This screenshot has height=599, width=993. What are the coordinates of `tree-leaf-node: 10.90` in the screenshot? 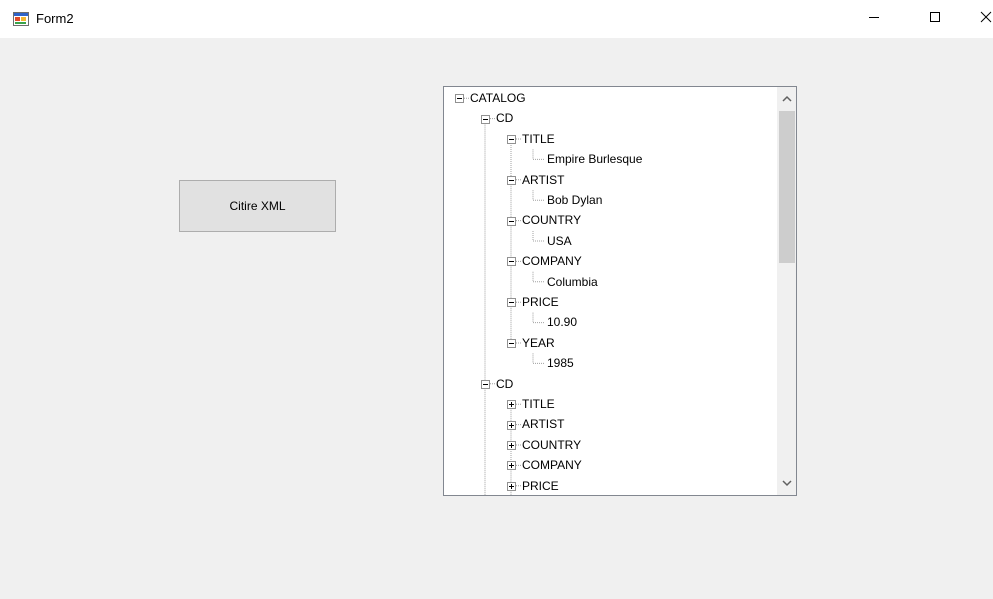 It's located at (609, 322).